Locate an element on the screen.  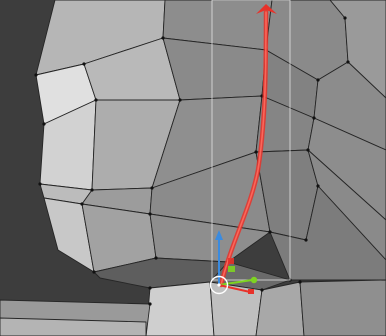
yz-plane-handle is located at coordinates (231, 269).